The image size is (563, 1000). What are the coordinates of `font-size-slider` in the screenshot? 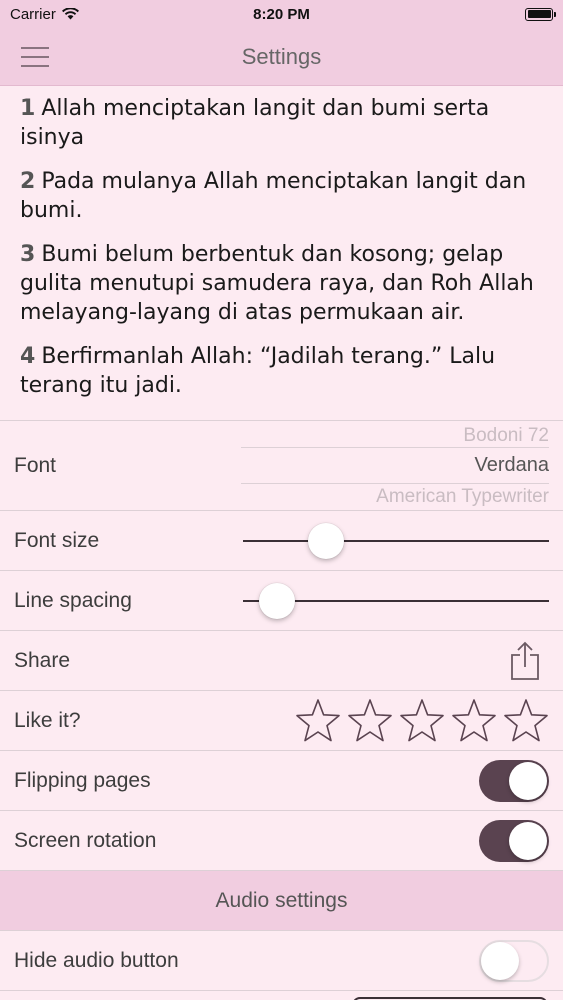 It's located at (396, 541).